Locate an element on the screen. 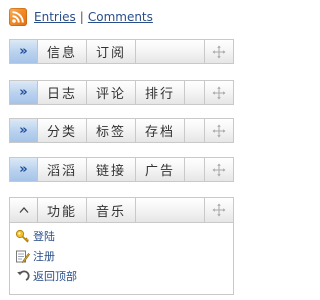 The image size is (320, 300). tab-ranking: 排行 is located at coordinates (160, 92).